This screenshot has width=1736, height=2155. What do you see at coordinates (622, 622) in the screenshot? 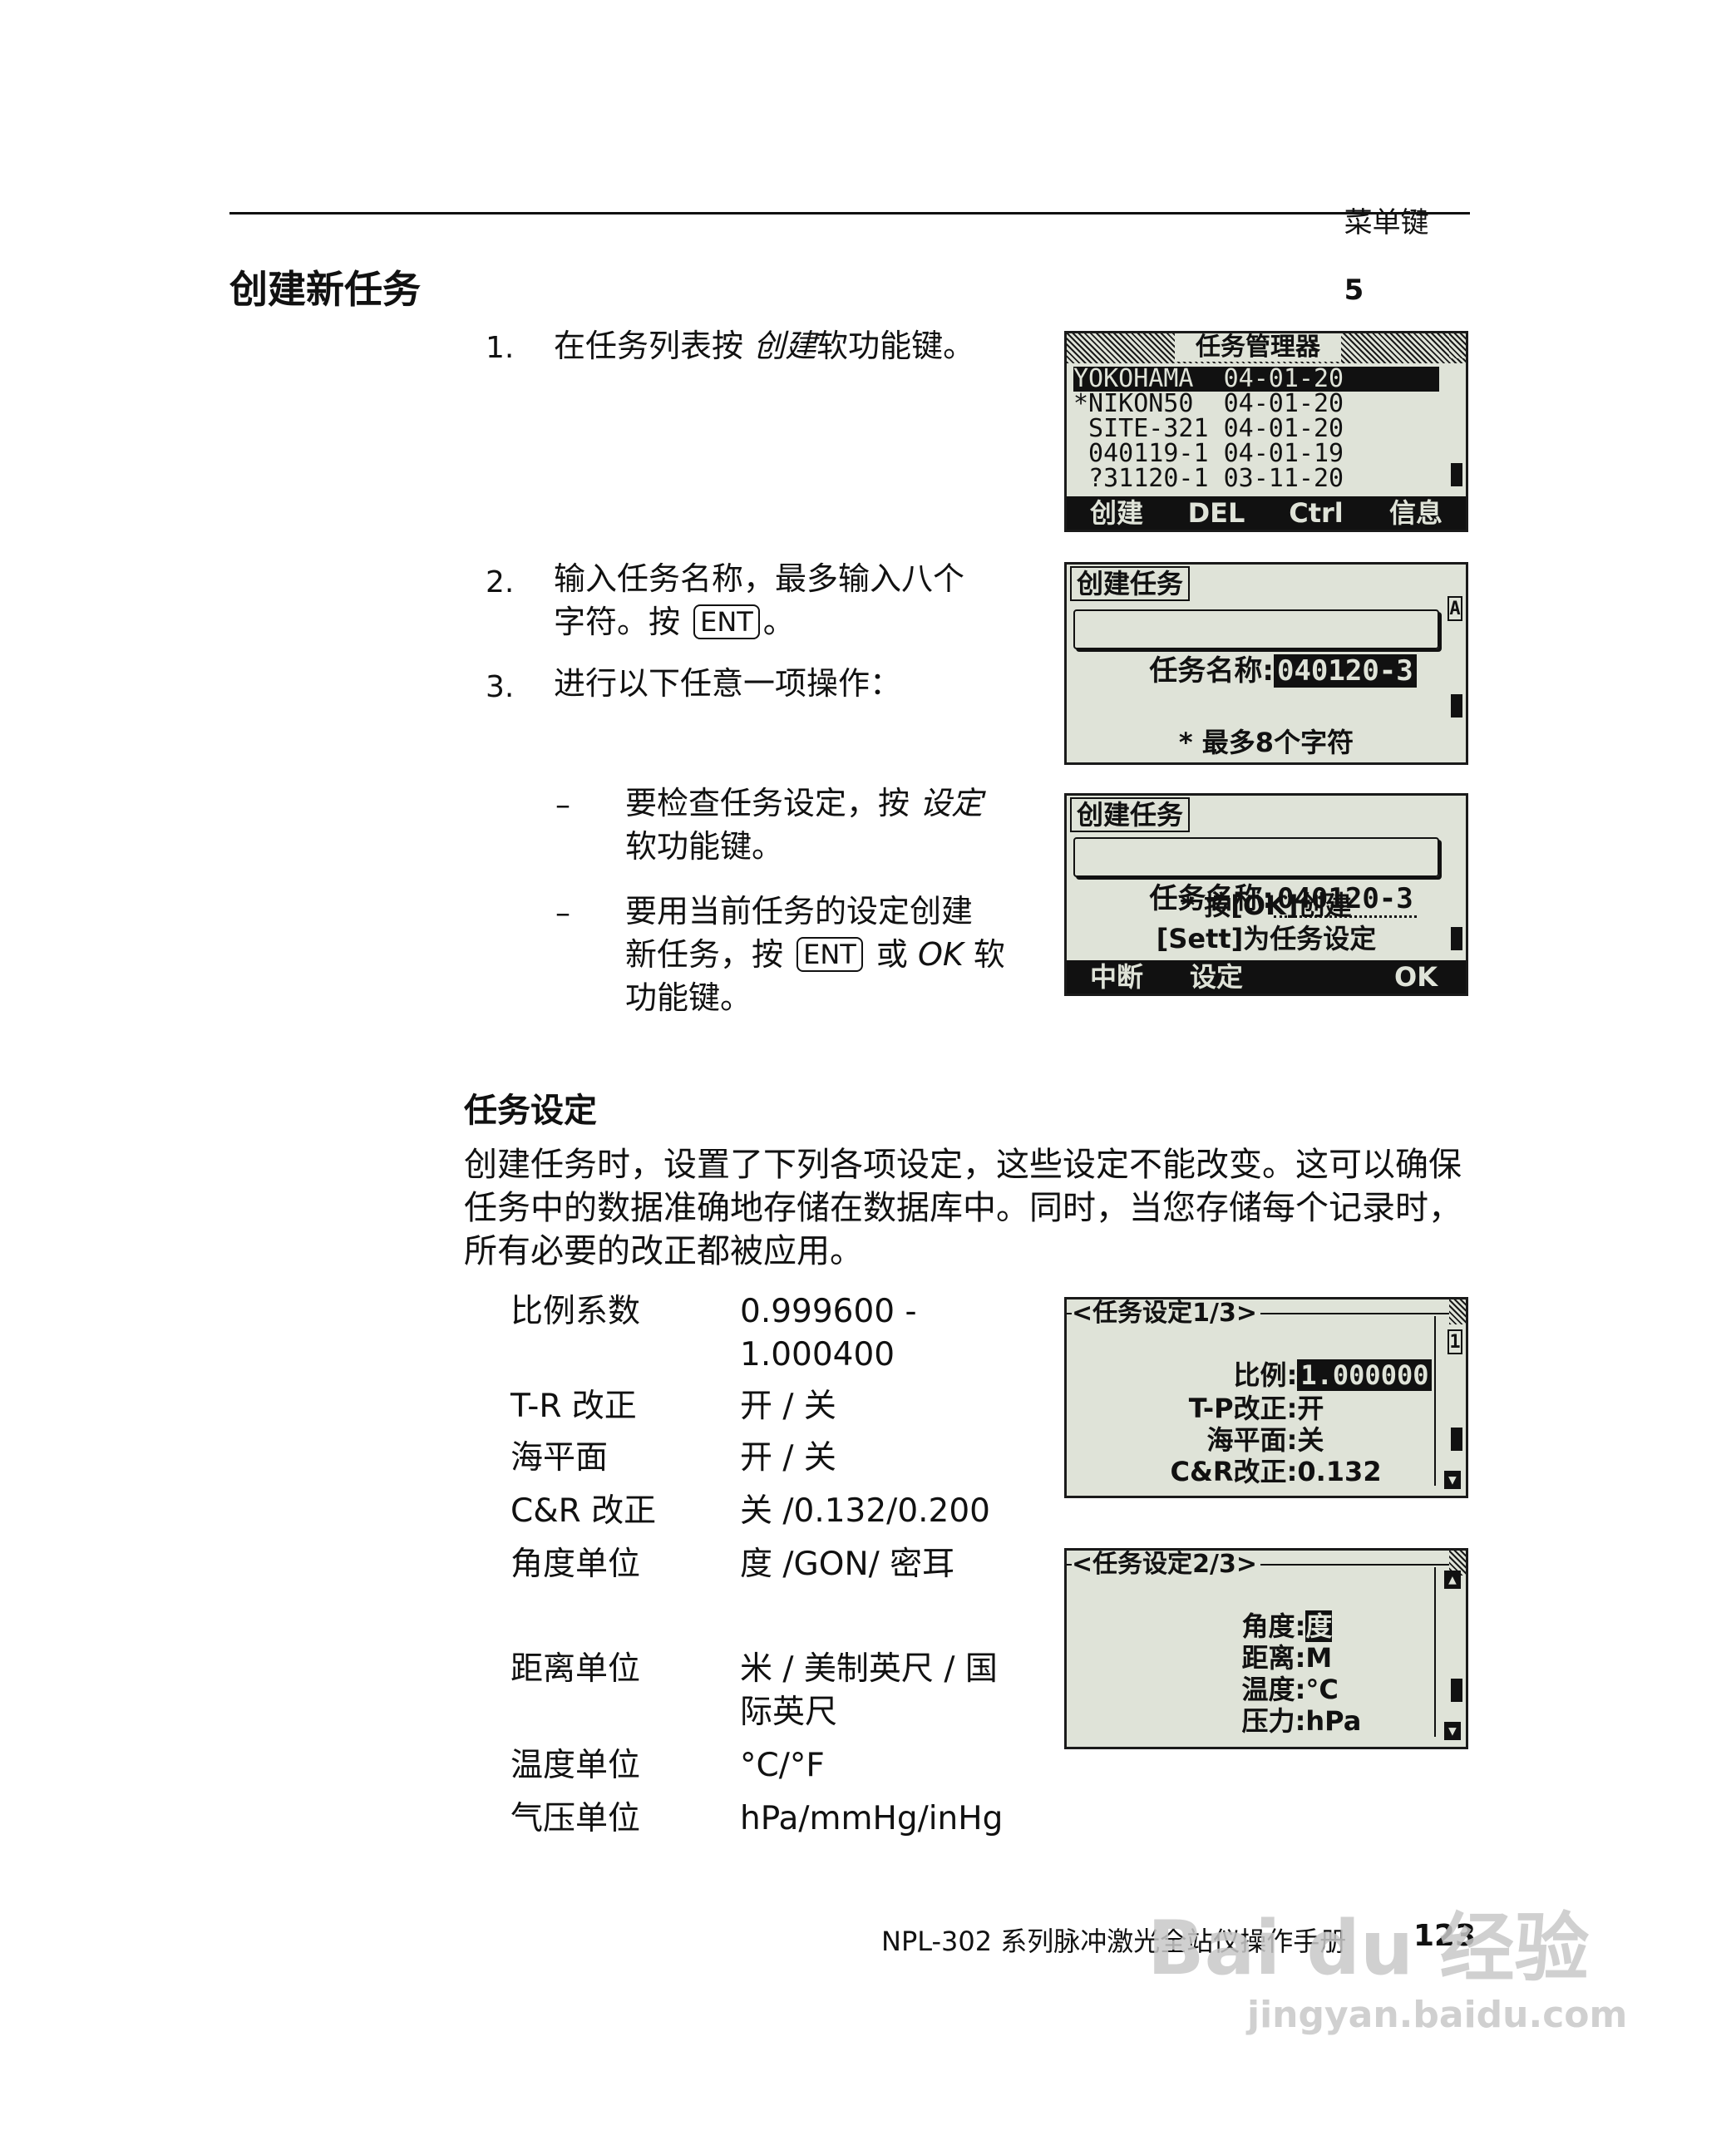
I see `step-2-text: 字符。按` at bounding box center [622, 622].